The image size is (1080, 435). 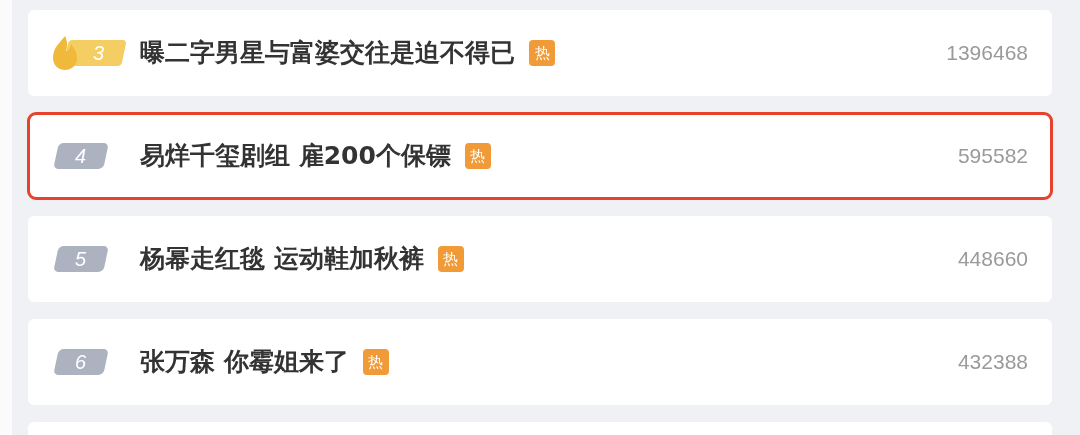 I want to click on rank-number: 3, so click(x=98, y=53).